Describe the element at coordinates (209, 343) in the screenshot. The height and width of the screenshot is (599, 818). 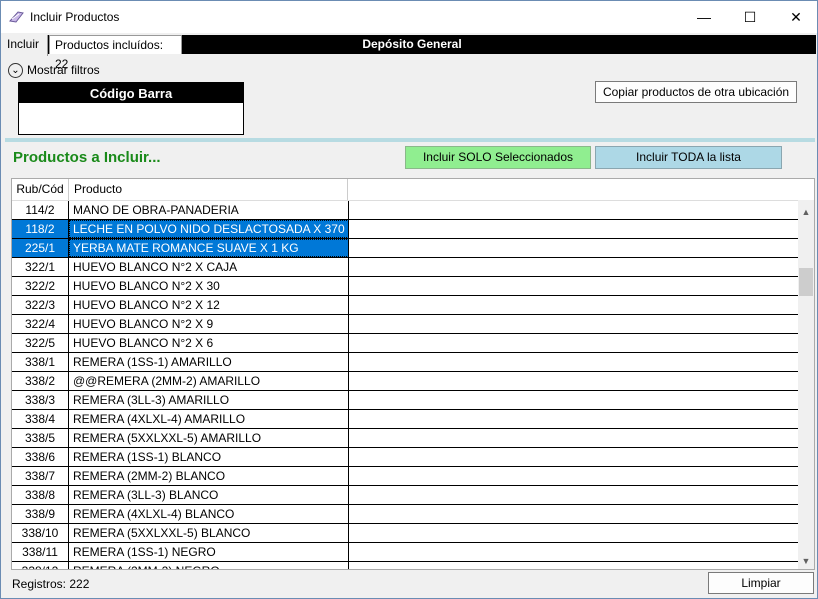
I see `cell-product: HUEVO BLANCO N°2 X 6` at that location.